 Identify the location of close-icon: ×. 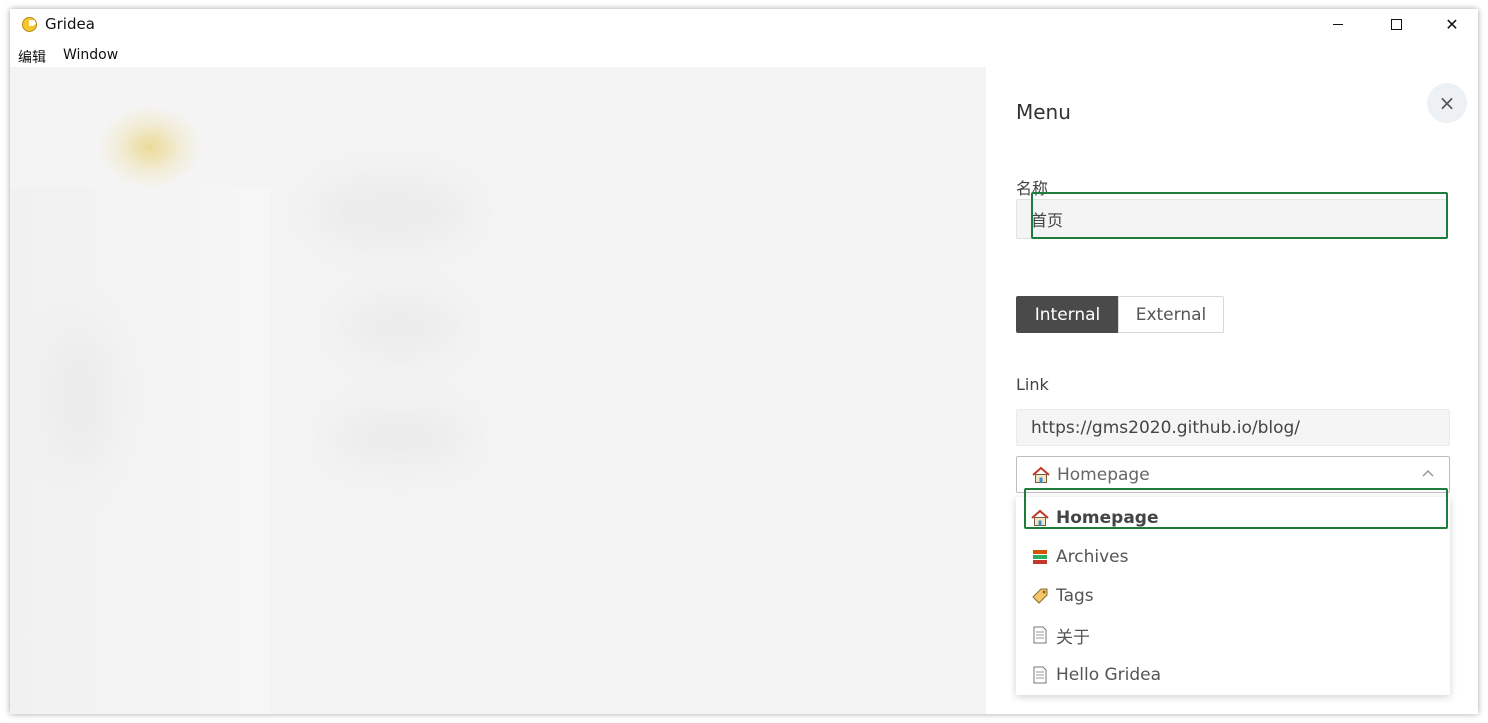
(1447, 103).